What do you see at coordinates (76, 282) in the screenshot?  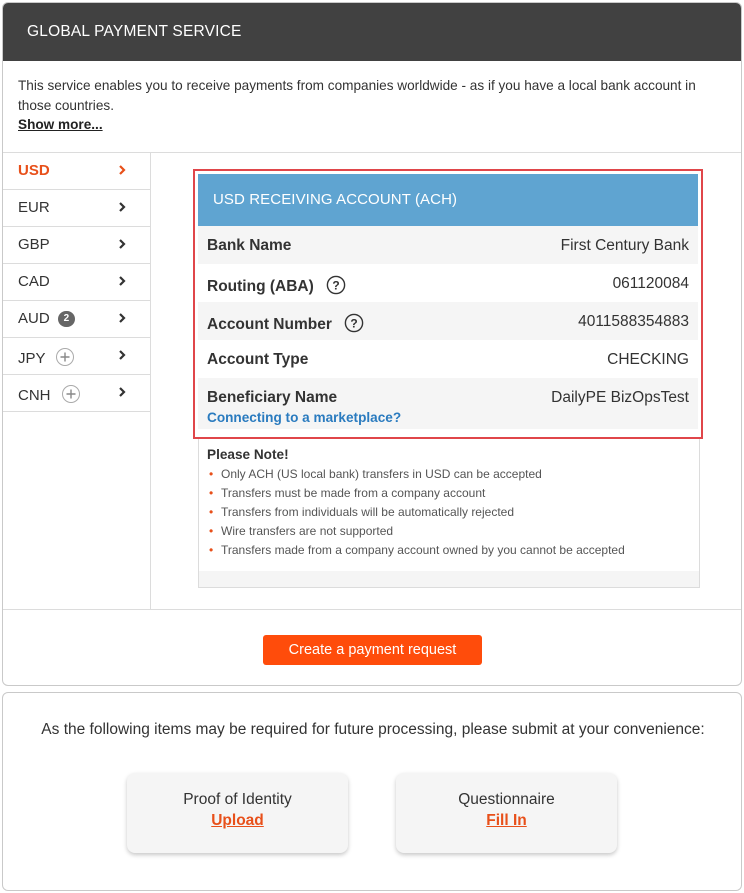 I see `sidebar-item-cad: CAD` at bounding box center [76, 282].